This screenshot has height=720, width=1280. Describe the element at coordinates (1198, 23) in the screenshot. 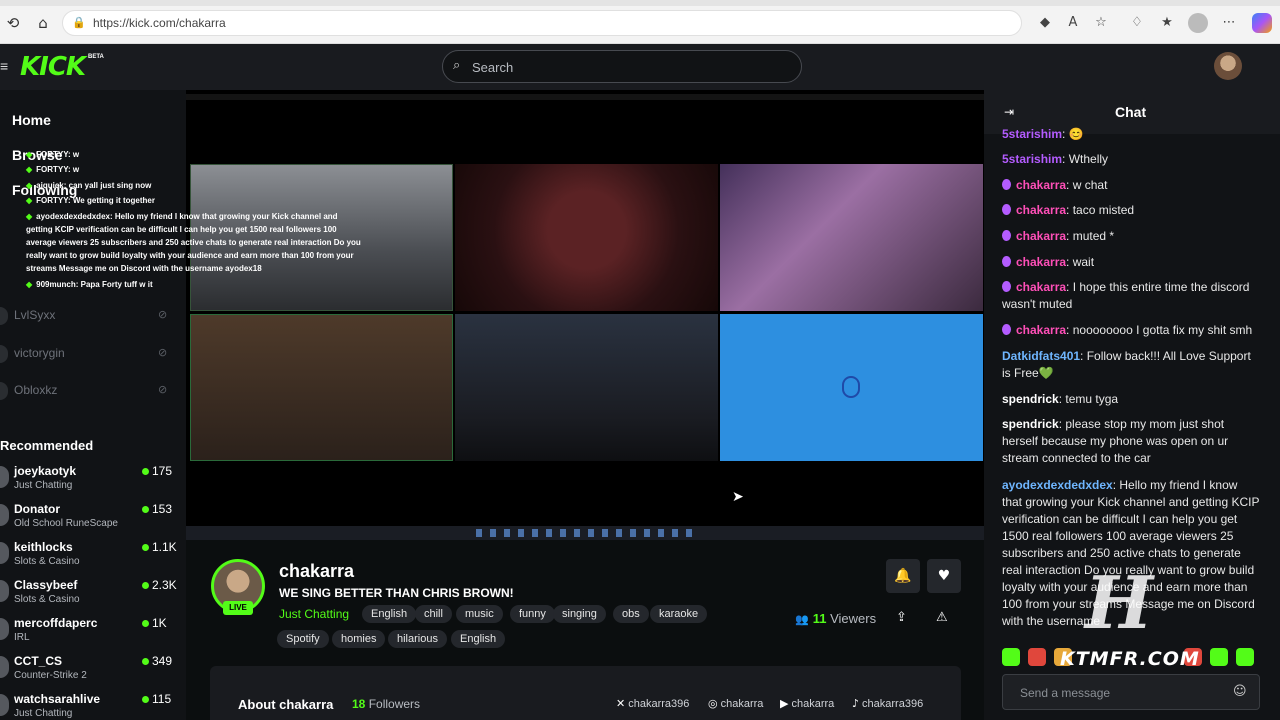

I see `profile-icon` at that location.